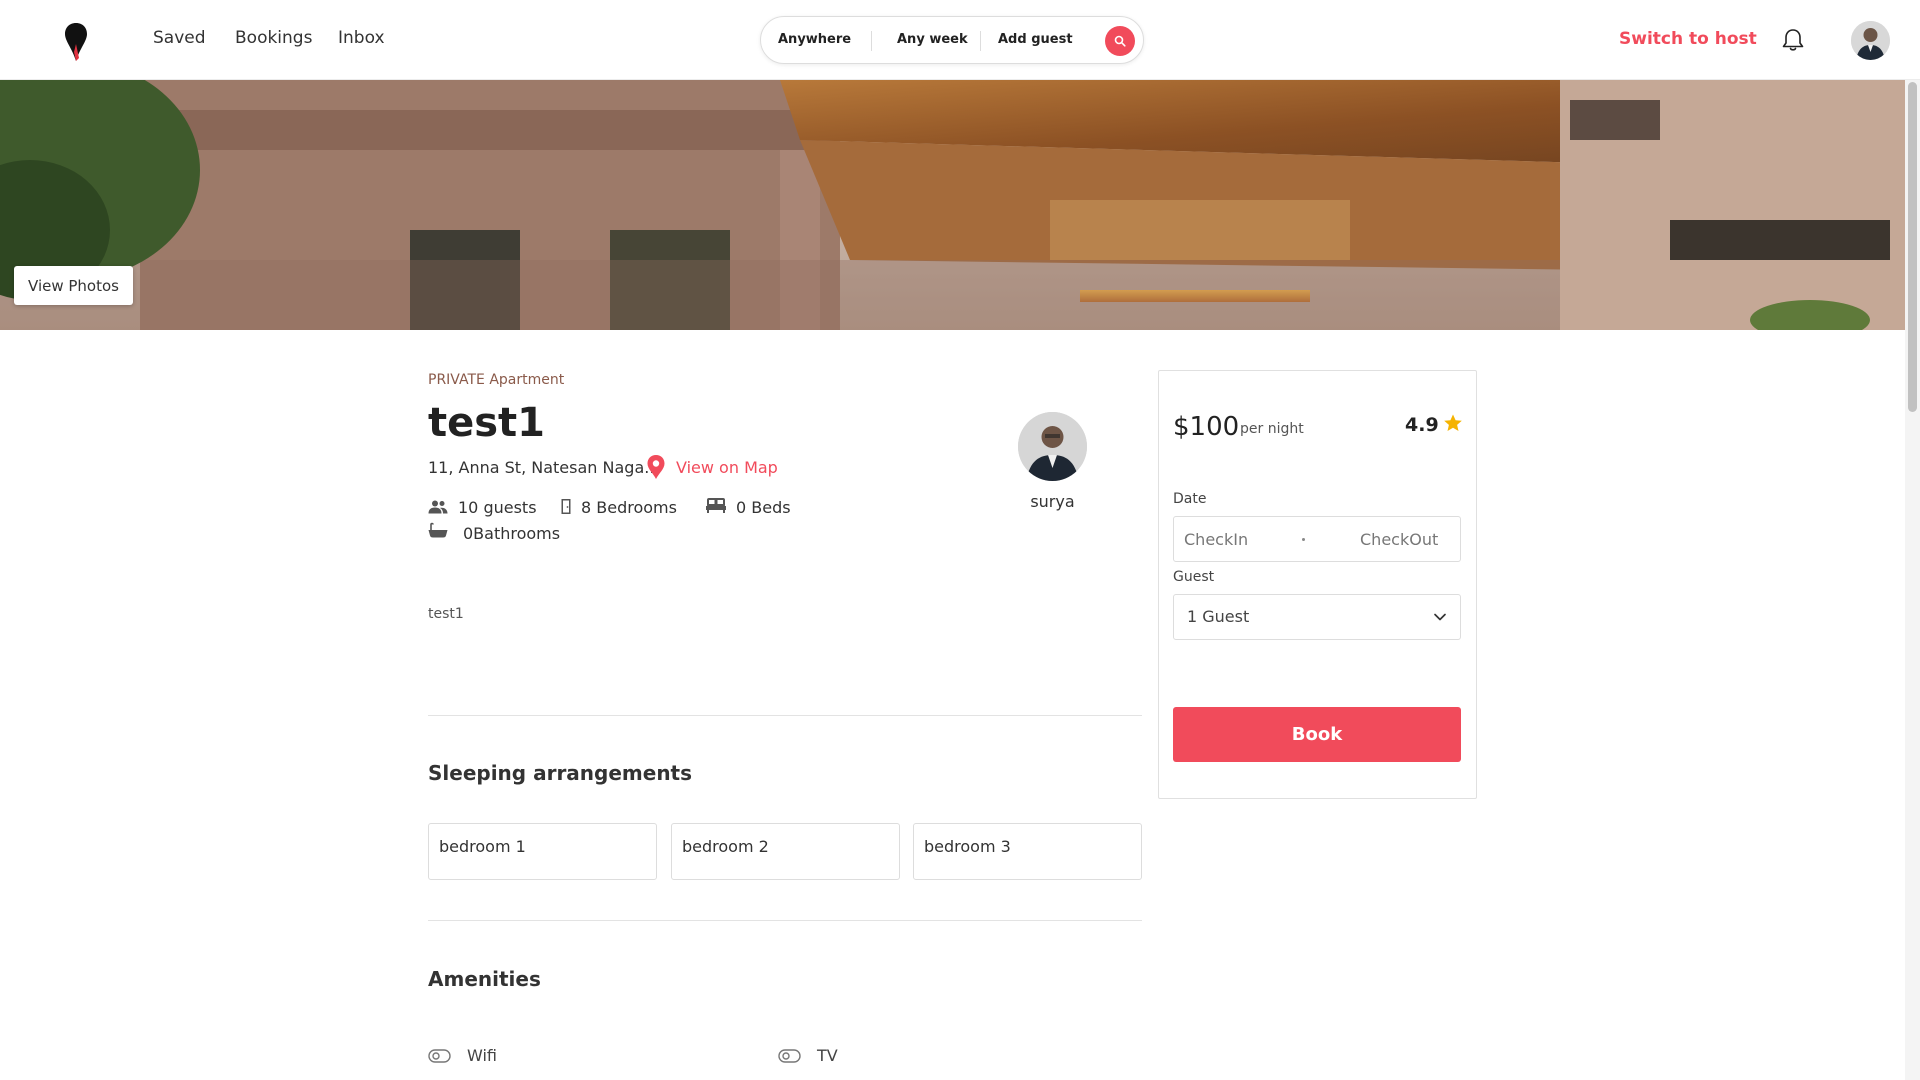  What do you see at coordinates (1216, 539) in the screenshot?
I see `checkin-input: CheckIn` at bounding box center [1216, 539].